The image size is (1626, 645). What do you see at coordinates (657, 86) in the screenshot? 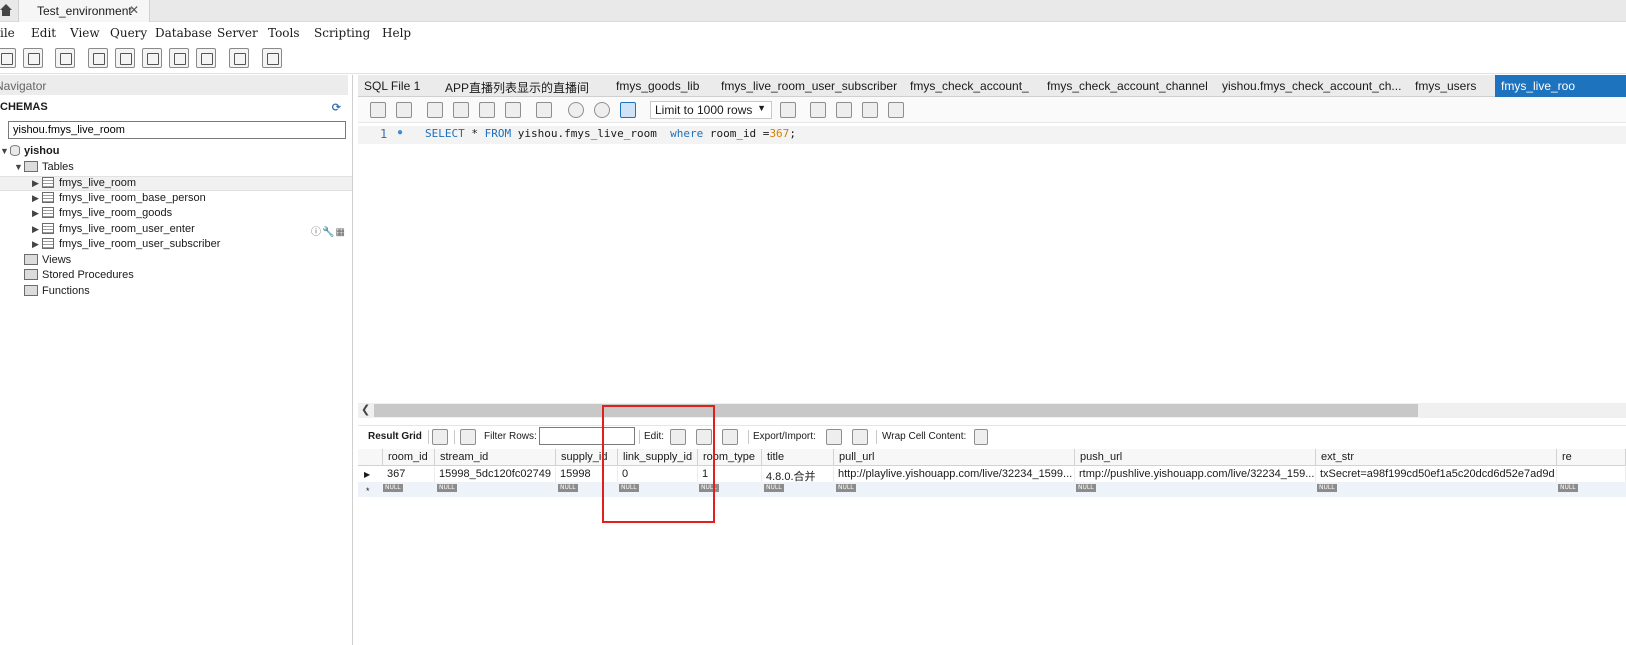
I see `tab-goods-lib: fmys_goods_lib` at bounding box center [657, 86].